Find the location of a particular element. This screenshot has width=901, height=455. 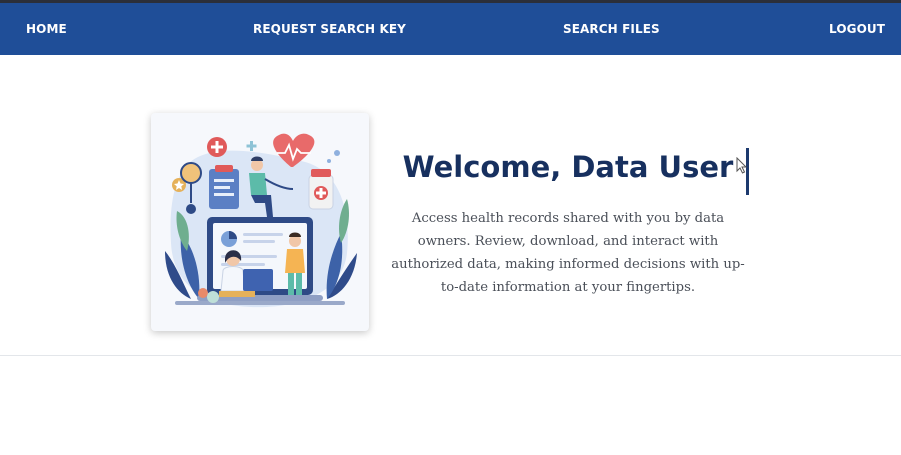

nav-home-link: HOME is located at coordinates (46, 29).